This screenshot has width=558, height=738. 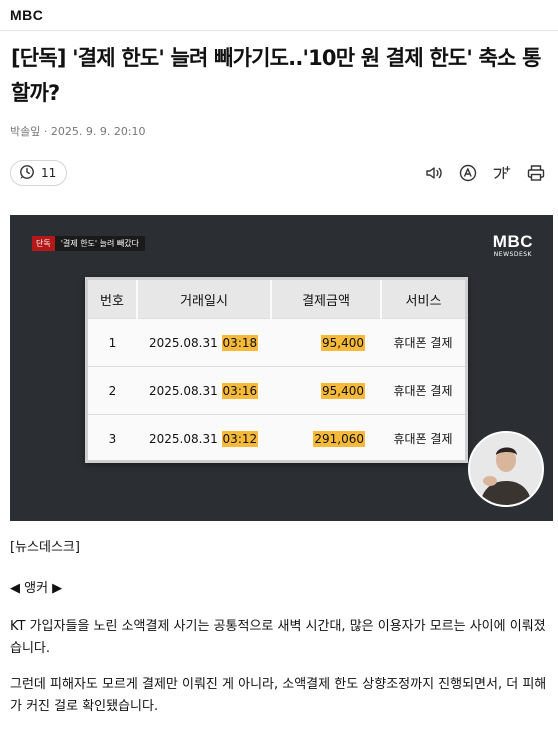 What do you see at coordinates (240, 390) in the screenshot?
I see `row-time: 03:16` at bounding box center [240, 390].